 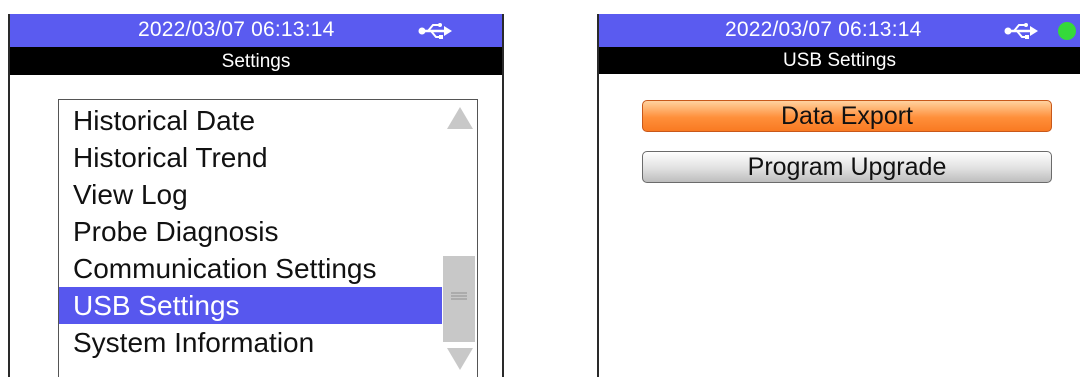 What do you see at coordinates (1067, 31) in the screenshot?
I see `status-indicator-dot` at bounding box center [1067, 31].